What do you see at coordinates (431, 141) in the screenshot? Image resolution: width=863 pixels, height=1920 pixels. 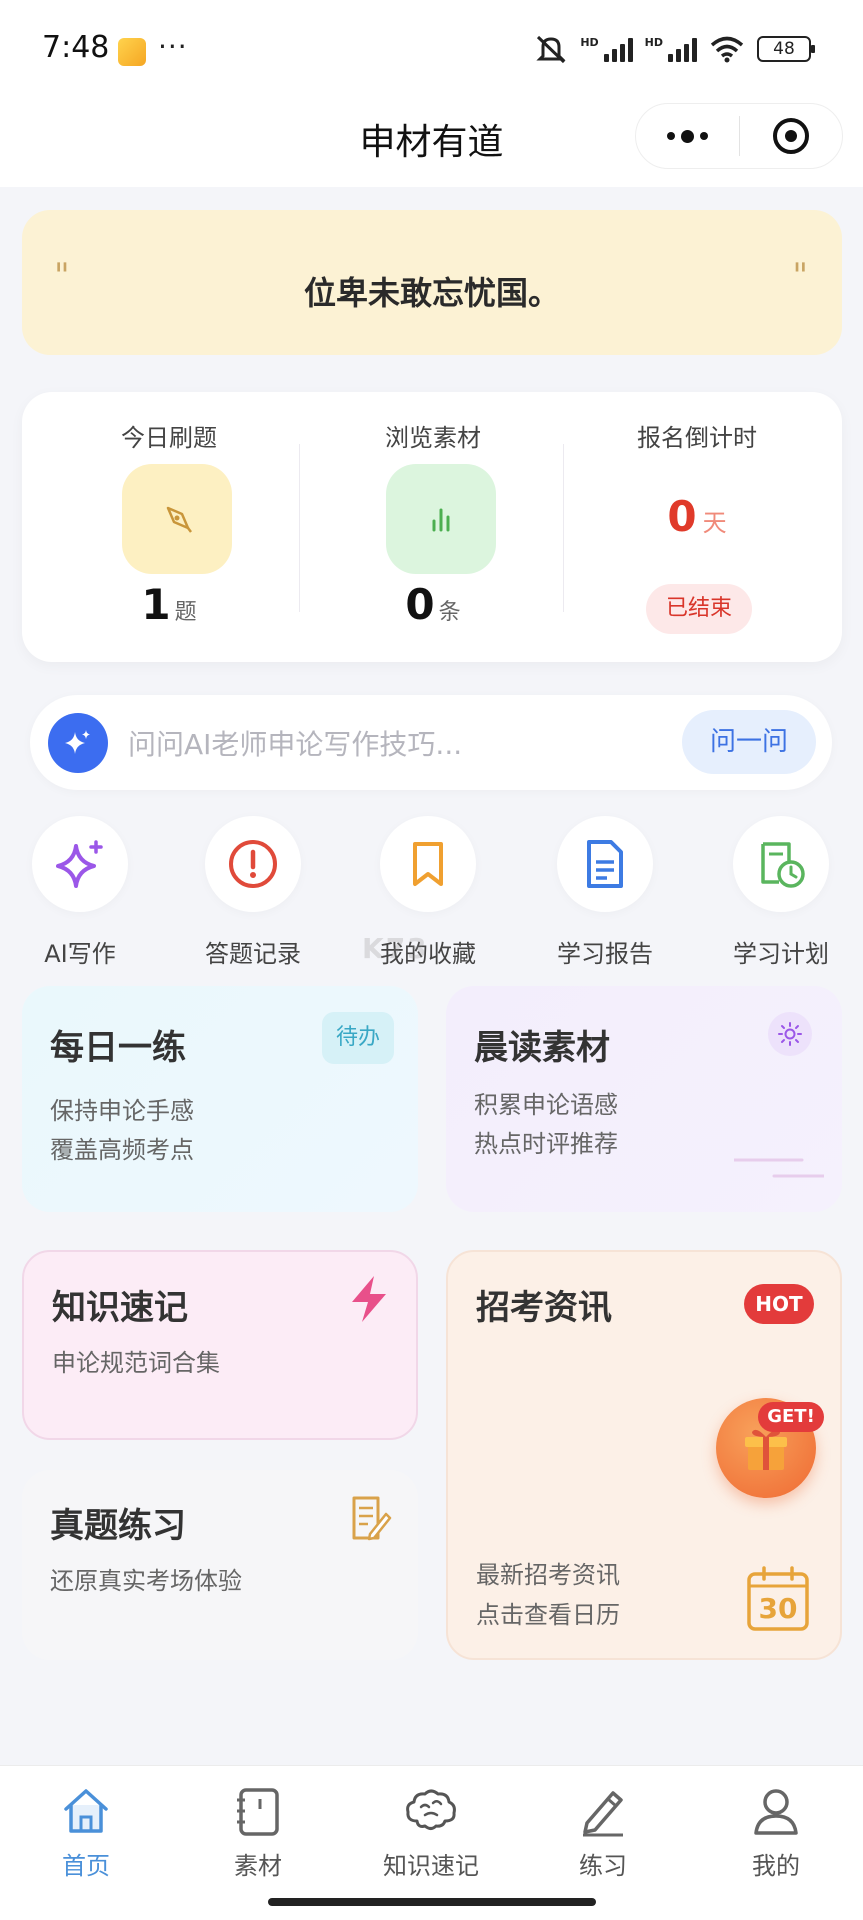 I see `nav-bar: 申材有道` at bounding box center [431, 141].